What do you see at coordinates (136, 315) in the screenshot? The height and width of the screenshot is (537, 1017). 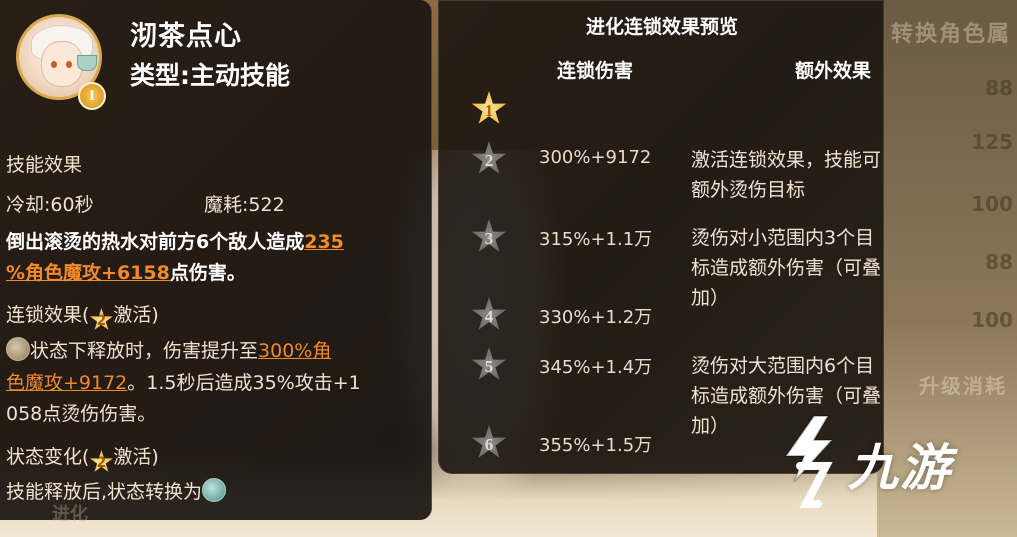 I see `chain-activate: 激活)` at bounding box center [136, 315].